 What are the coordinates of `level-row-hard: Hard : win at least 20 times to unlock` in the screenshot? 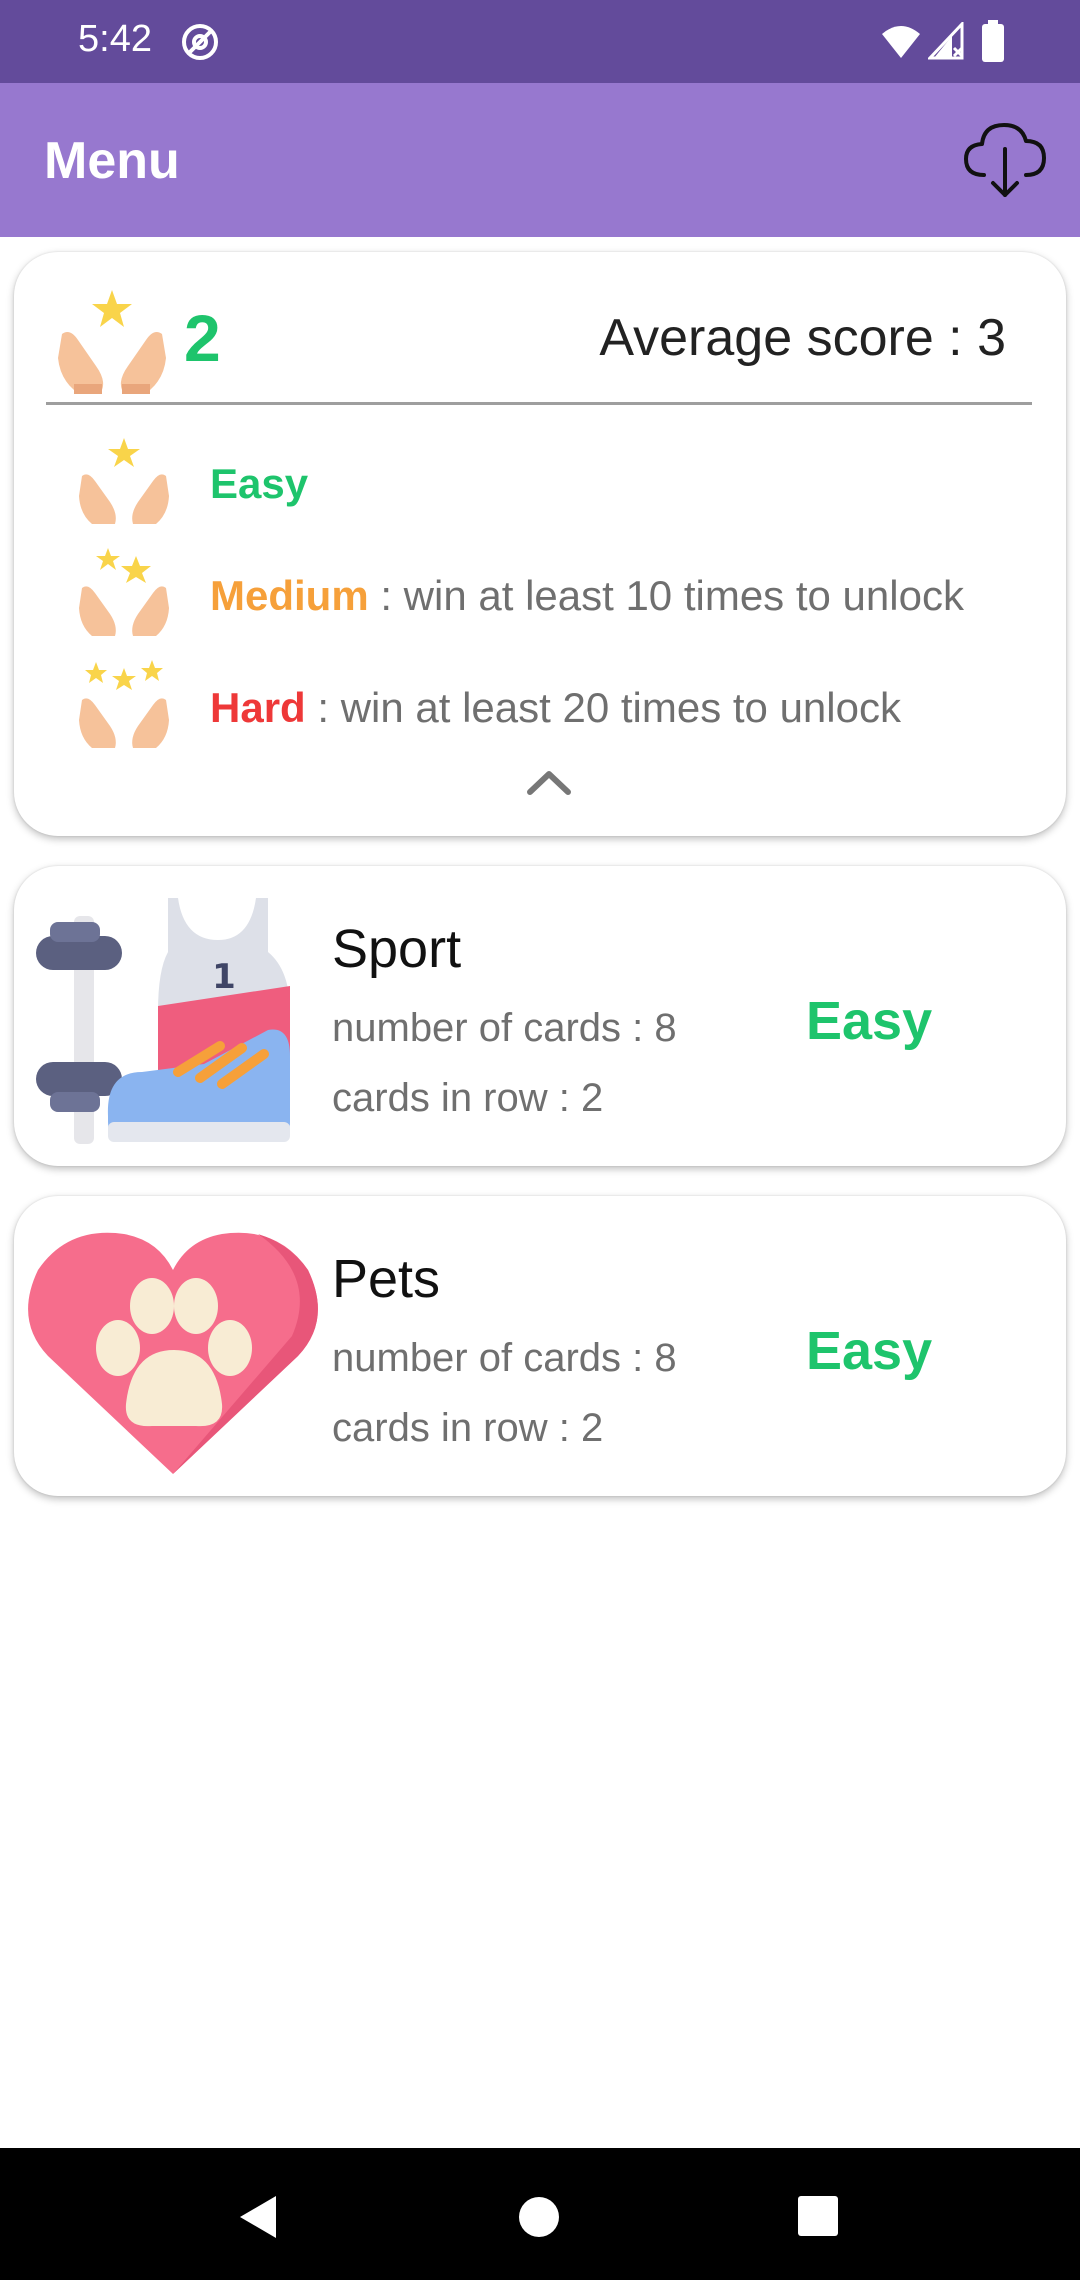 It's located at (554, 708).